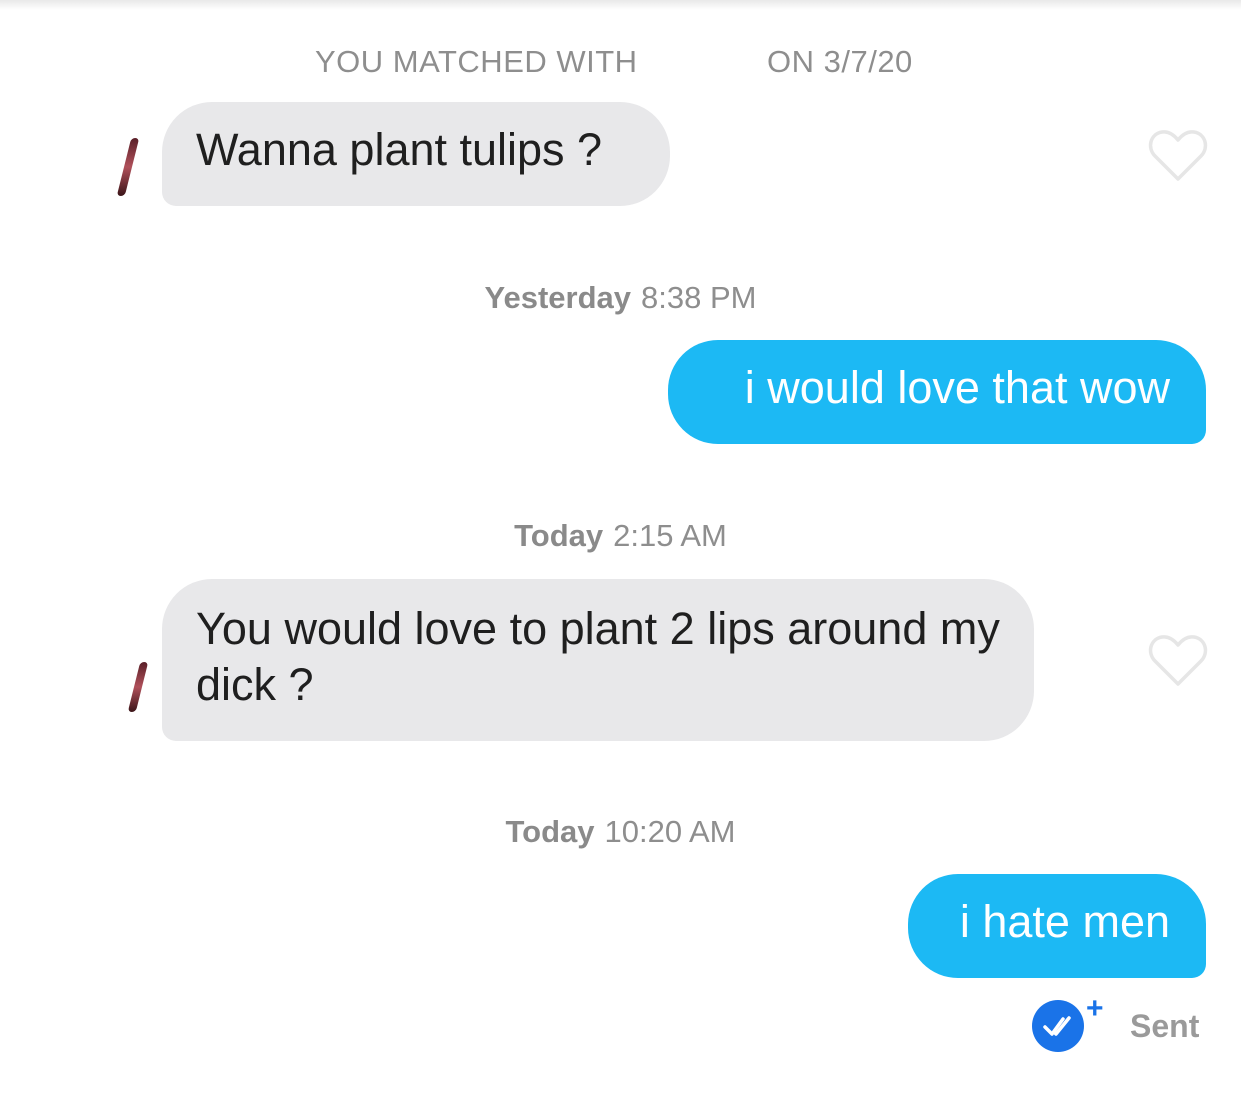 This screenshot has width=1241, height=1113. What do you see at coordinates (1165, 1026) in the screenshot?
I see `sent-status-label: Sent` at bounding box center [1165, 1026].